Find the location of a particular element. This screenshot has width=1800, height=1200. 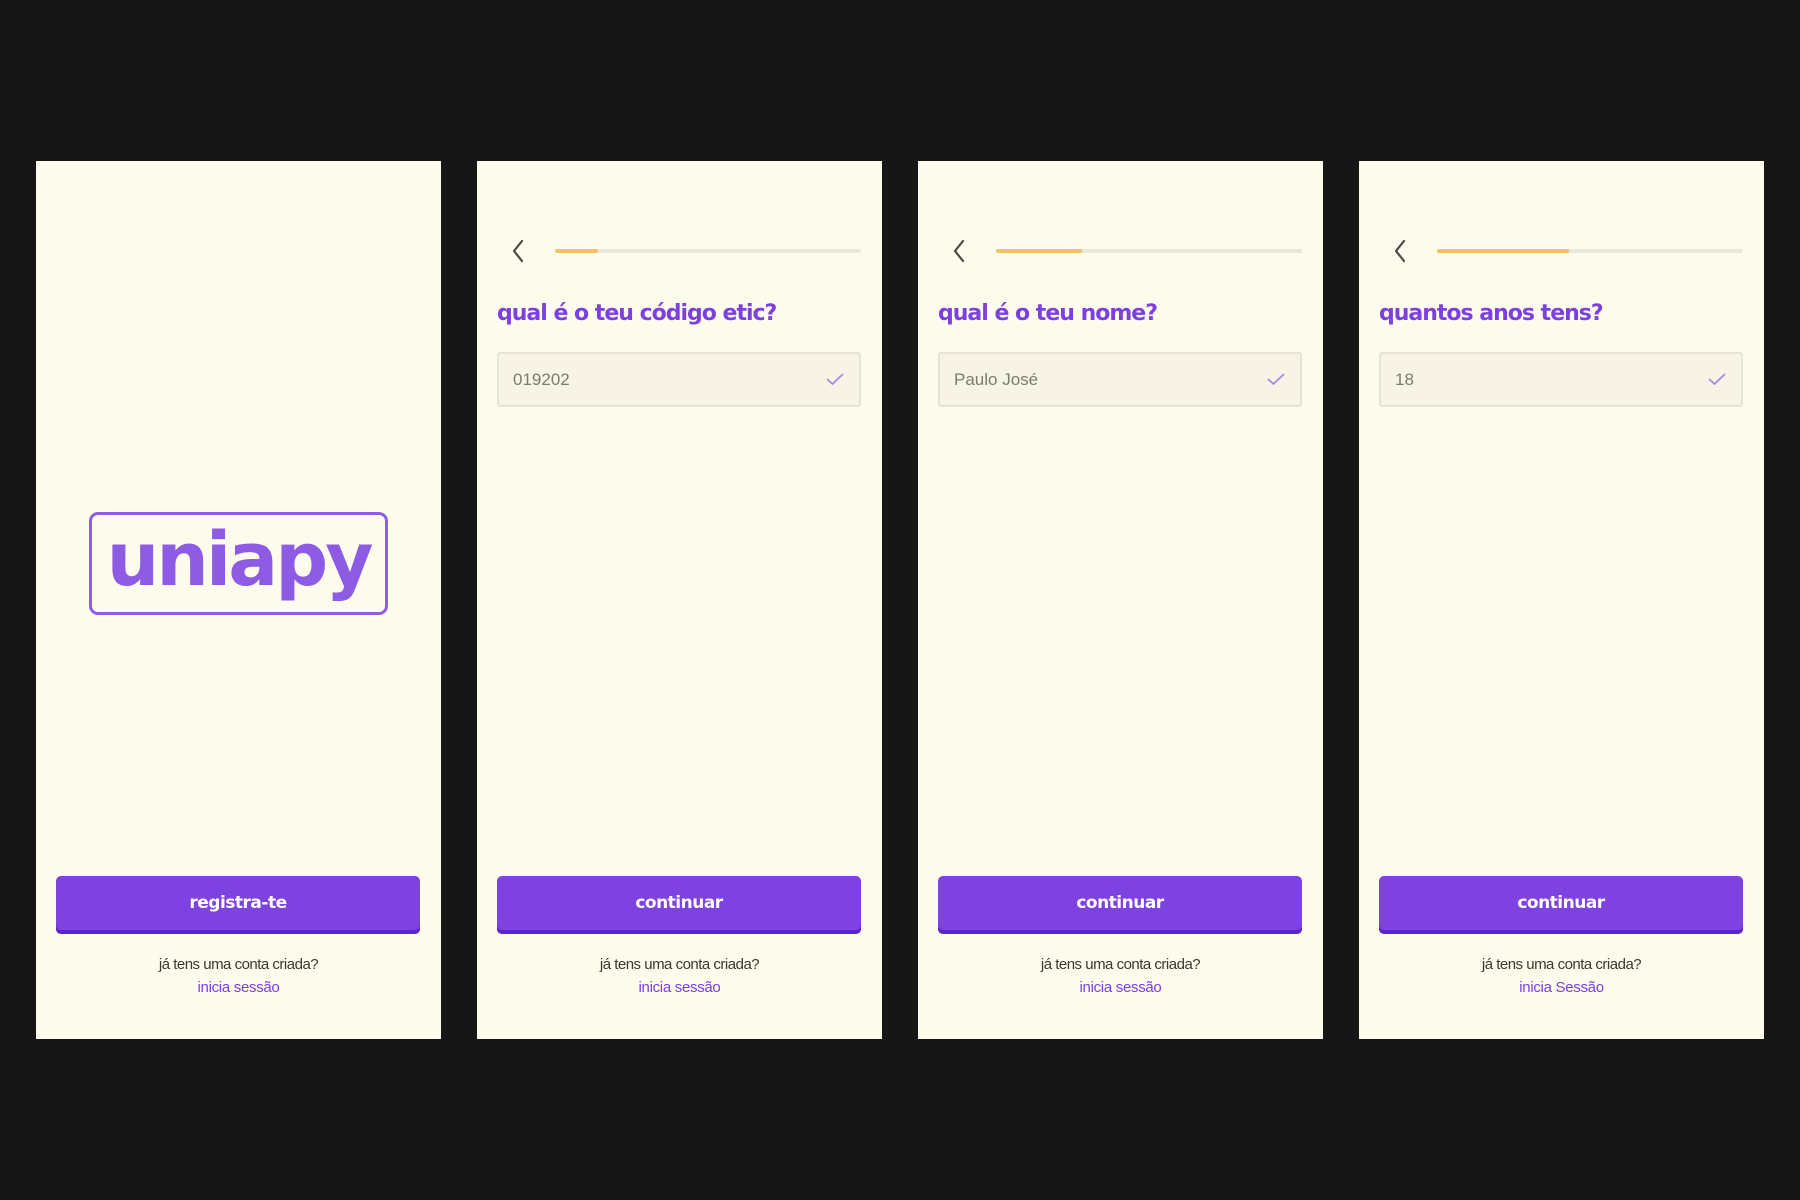

uniapy-logo: uniapy is located at coordinates (238, 563).